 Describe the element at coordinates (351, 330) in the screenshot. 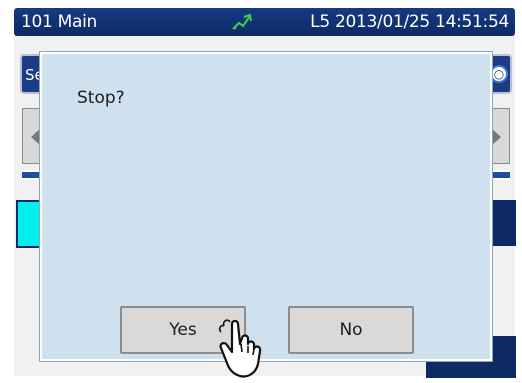

I see `no-button: No` at that location.